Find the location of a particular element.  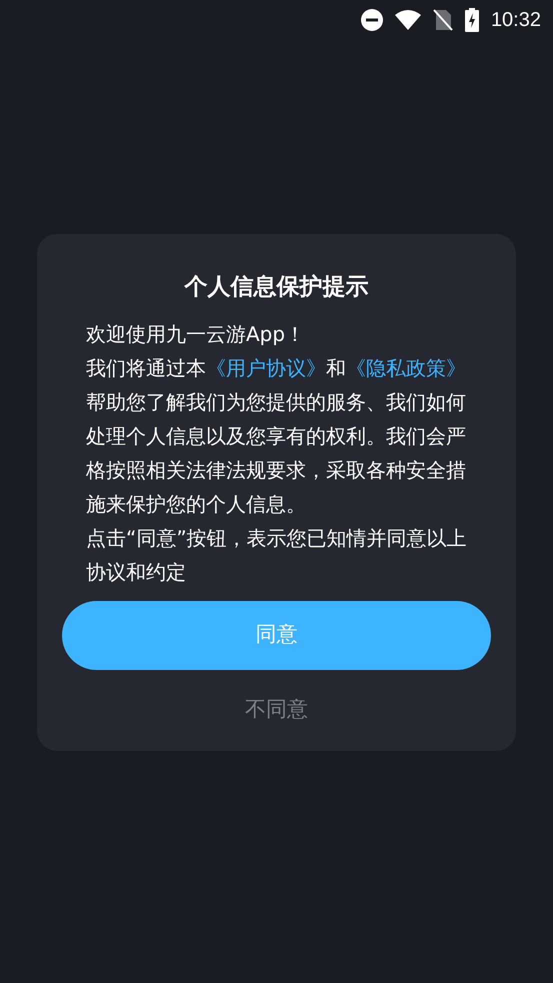

paragraph: 点击“同意”按钮，表示您已知情并同意以上协议和约定 is located at coordinates (276, 555).